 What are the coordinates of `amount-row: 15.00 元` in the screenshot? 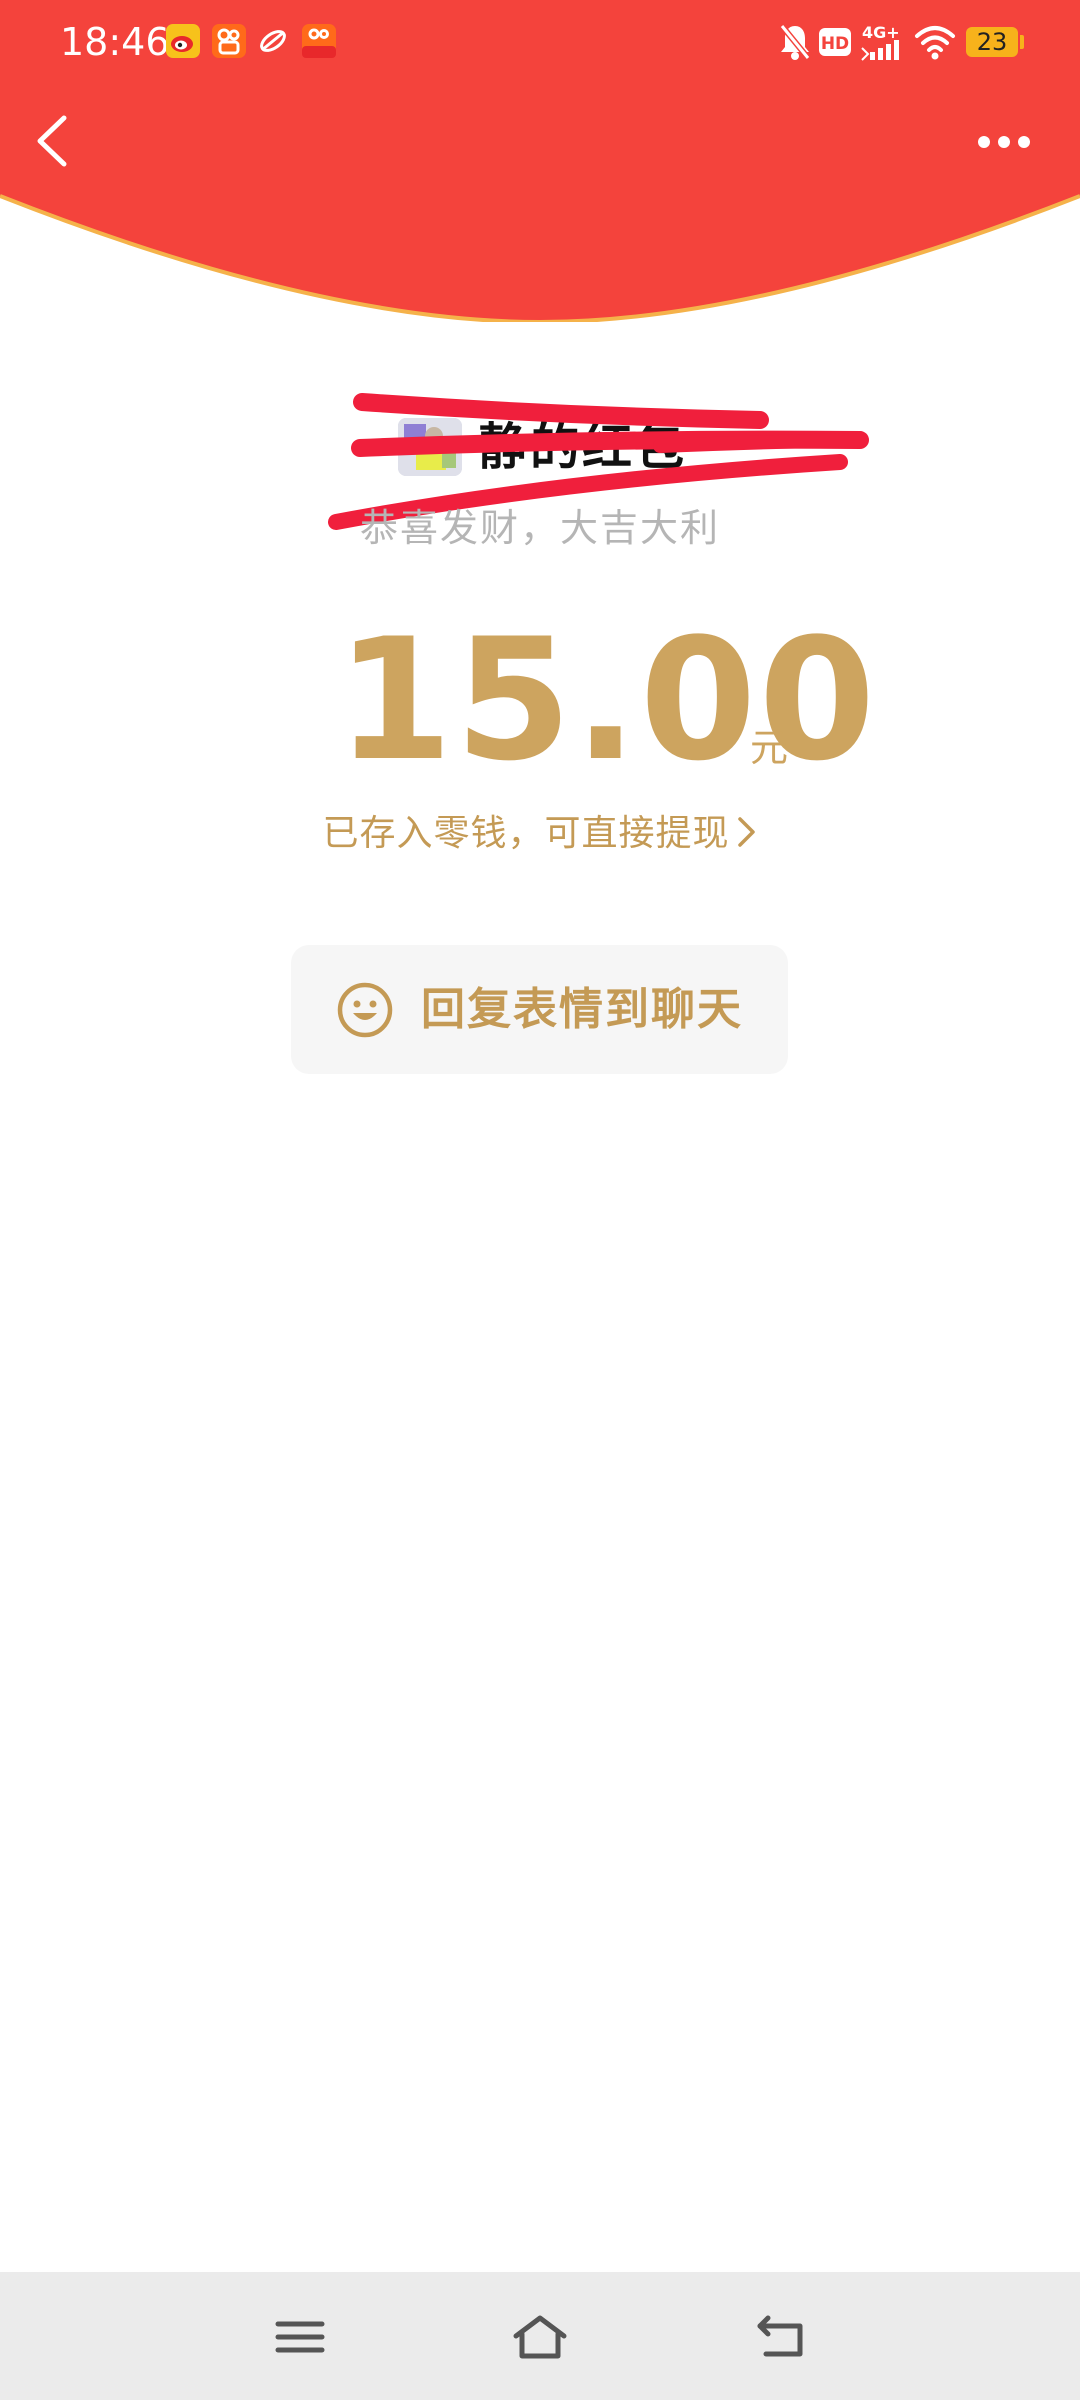 It's located at (540, 700).